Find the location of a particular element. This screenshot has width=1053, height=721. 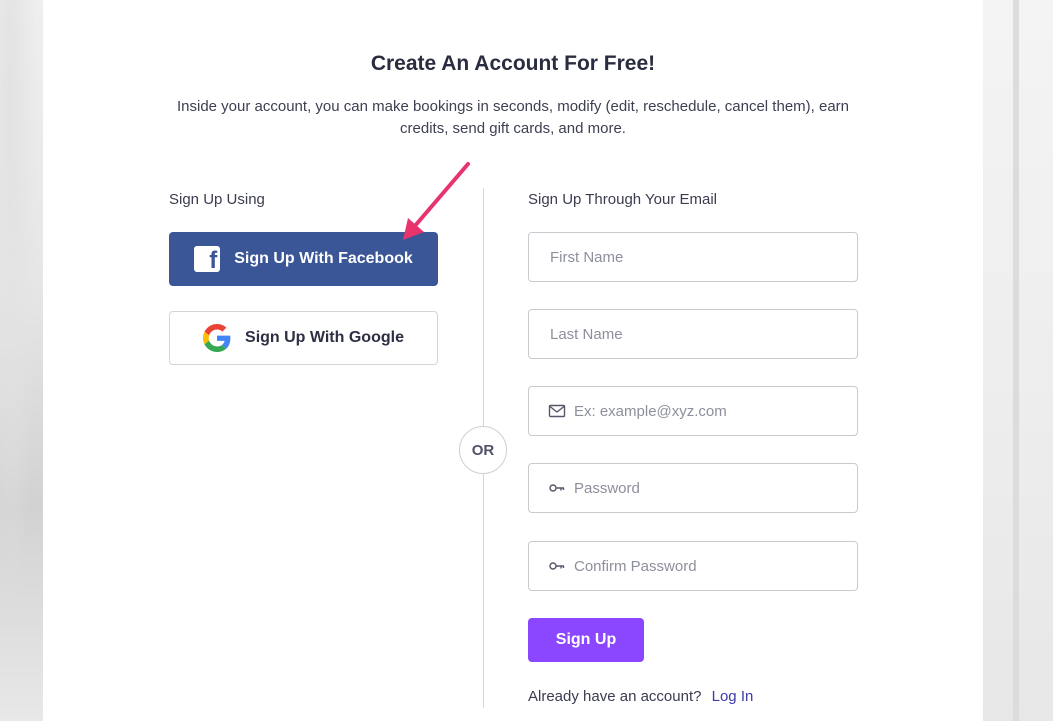

social-section-label: Sign Up Using is located at coordinates (217, 199).